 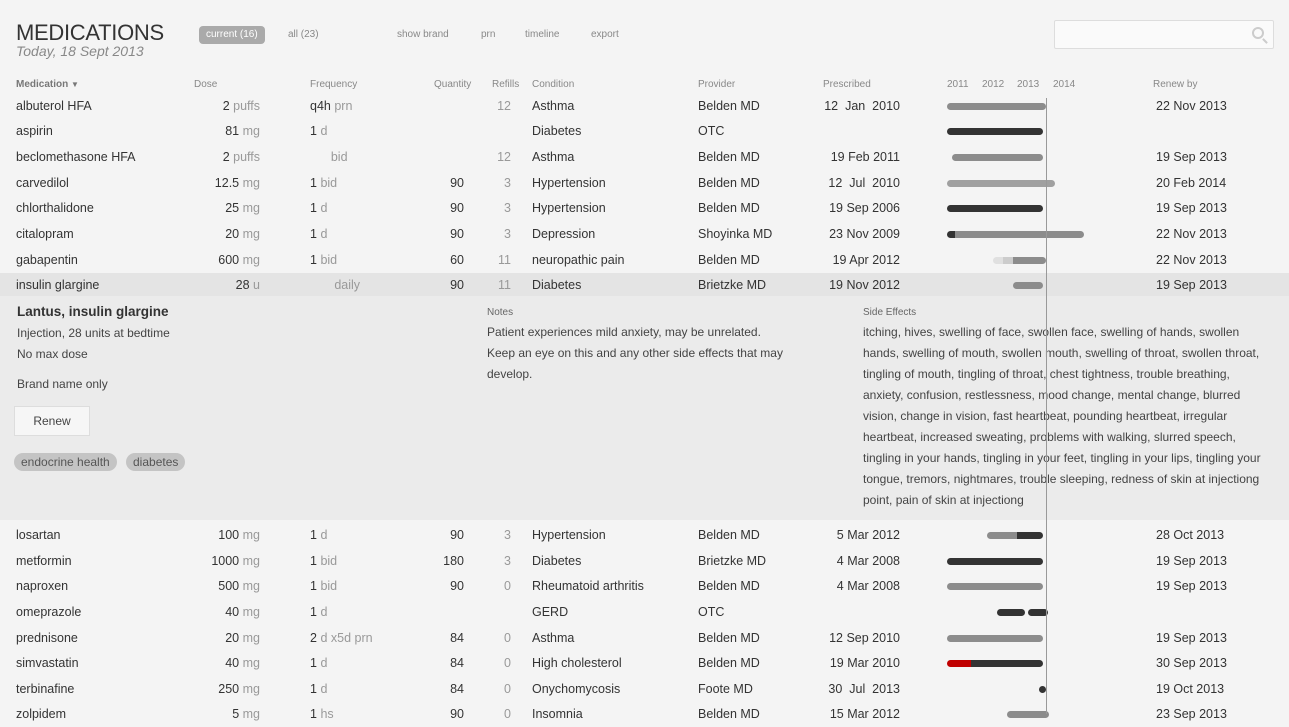 I want to click on medication-name: naproxen, so click(x=42, y=586).